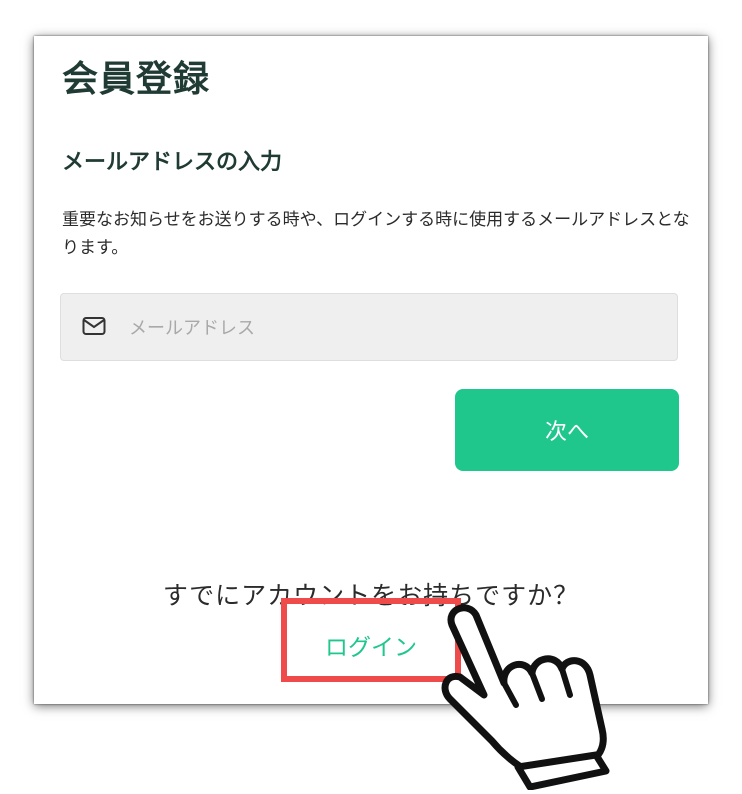 Image resolution: width=742 pixels, height=794 pixels. What do you see at coordinates (94, 326) in the screenshot?
I see `mail-icon` at bounding box center [94, 326].